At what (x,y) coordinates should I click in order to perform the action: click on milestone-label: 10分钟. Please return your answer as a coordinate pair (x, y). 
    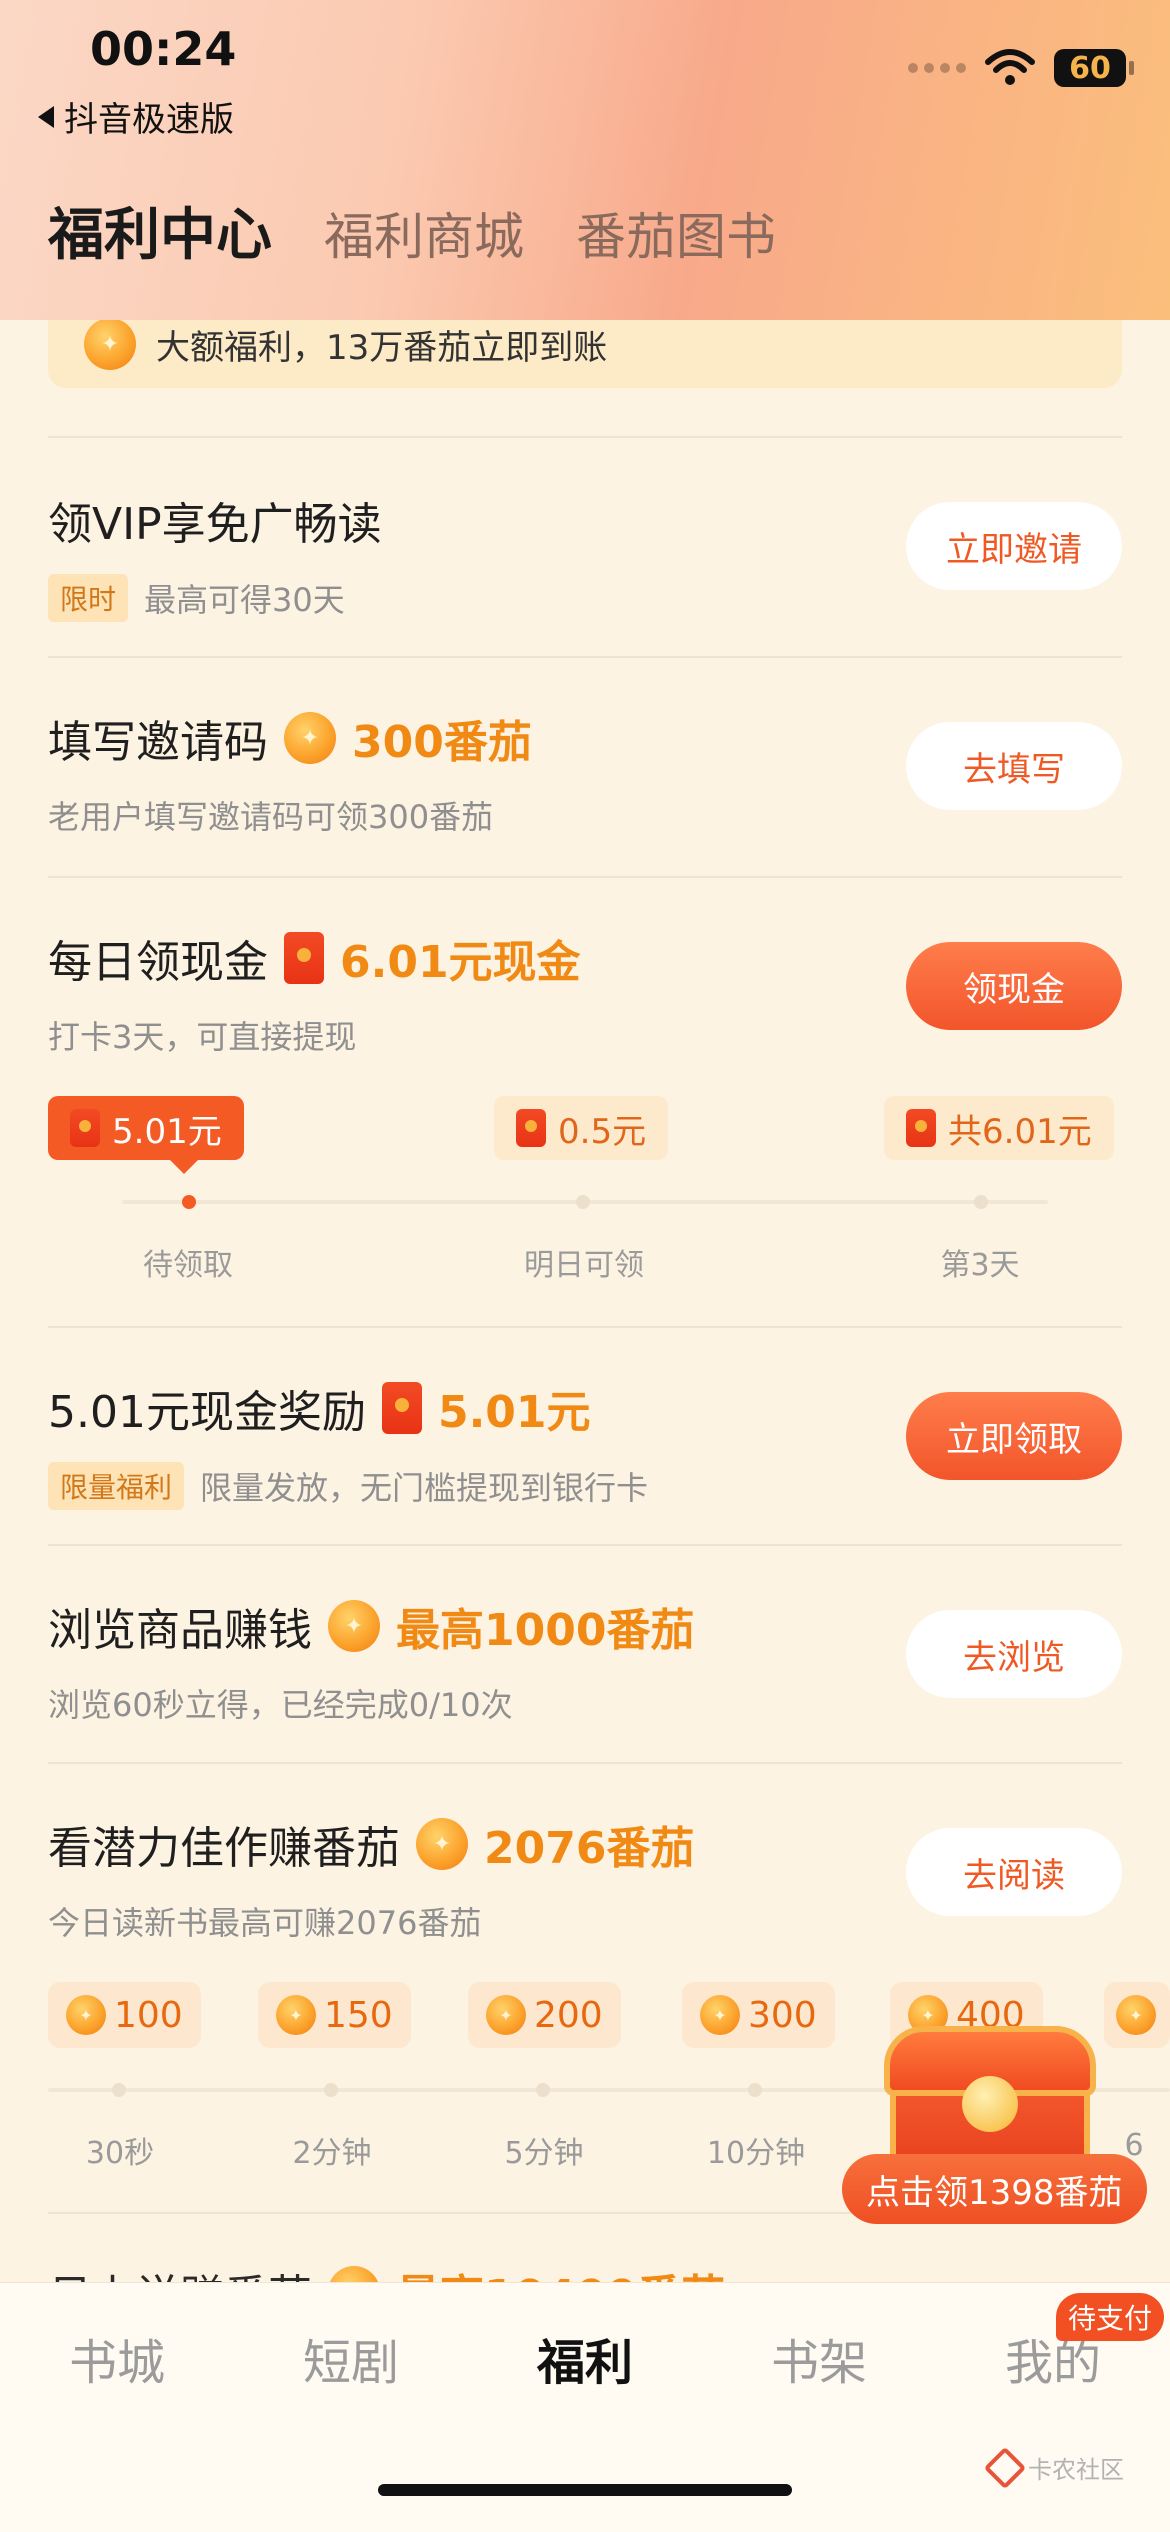
    Looking at the image, I should click on (756, 2153).